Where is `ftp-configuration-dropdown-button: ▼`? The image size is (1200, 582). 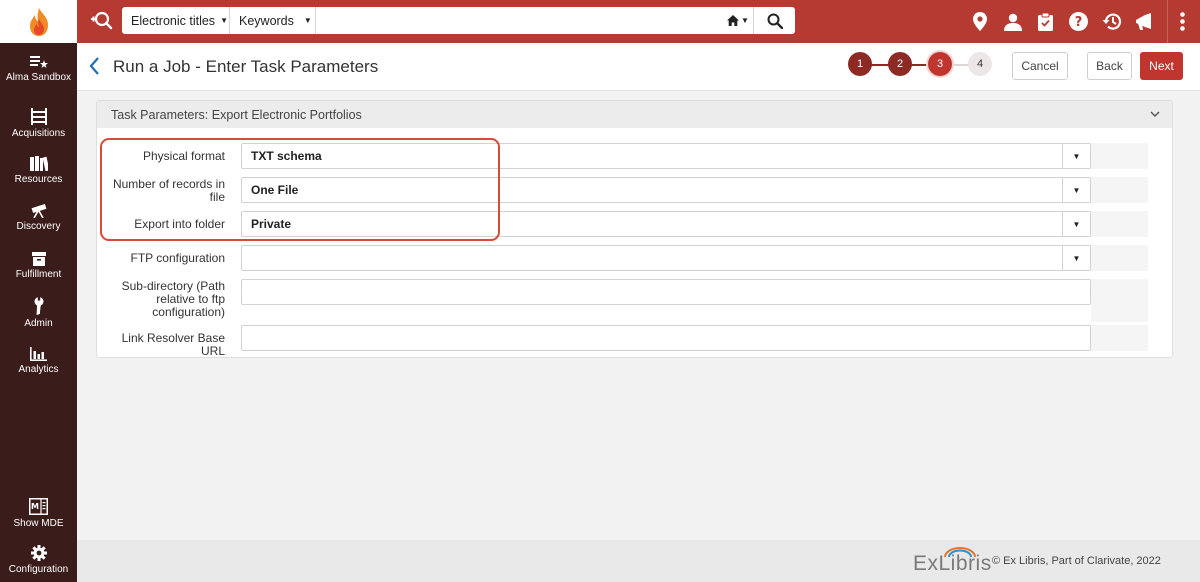
ftp-configuration-dropdown-button: ▼ is located at coordinates (1076, 258).